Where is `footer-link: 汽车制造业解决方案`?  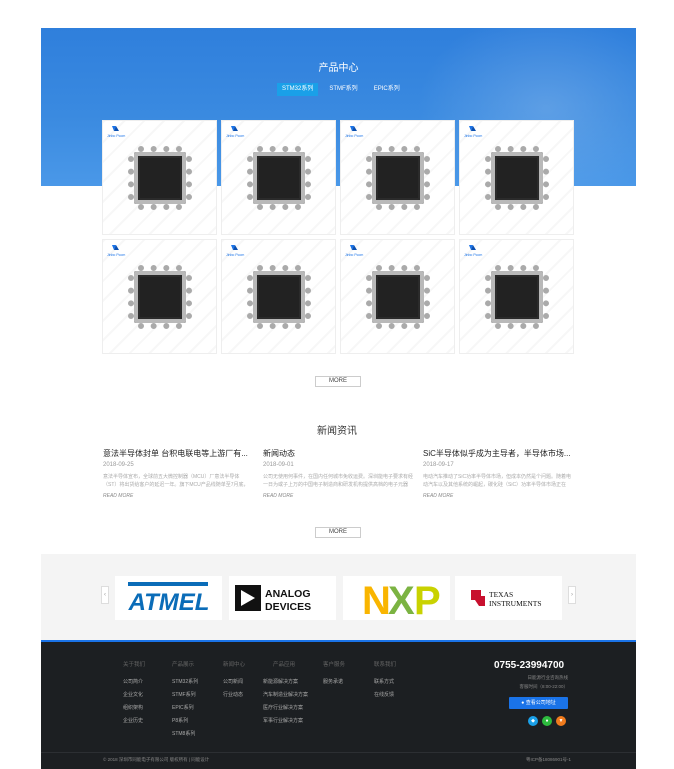
footer-link: 汽车制造业解决方案 is located at coordinates (285, 694).